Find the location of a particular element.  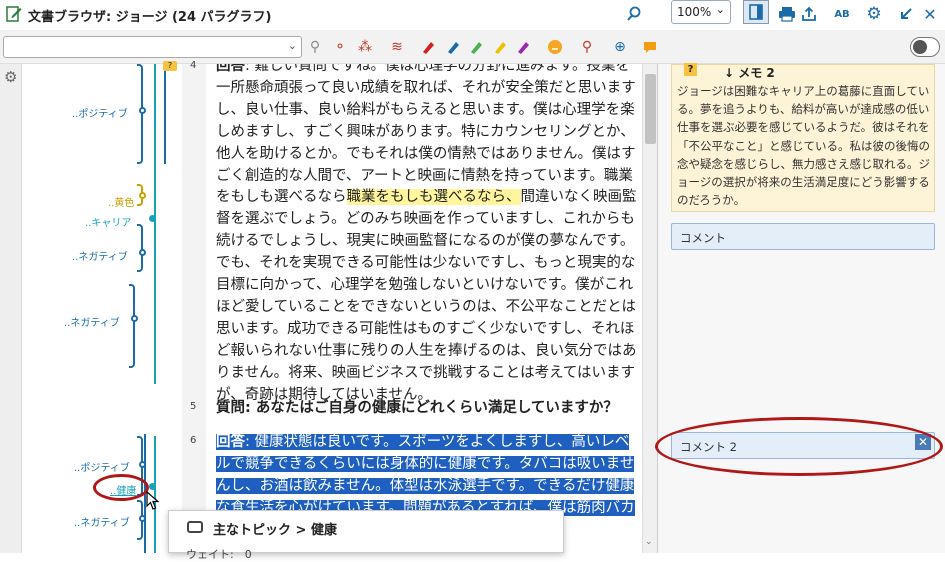

undock-button is located at coordinates (906, 14).